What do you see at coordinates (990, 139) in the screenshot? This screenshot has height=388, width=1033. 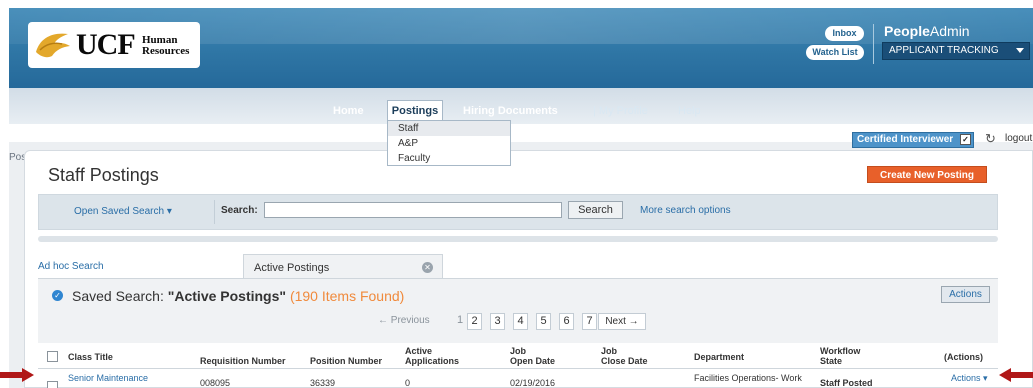 I see `refresh-icon: ↻` at bounding box center [990, 139].